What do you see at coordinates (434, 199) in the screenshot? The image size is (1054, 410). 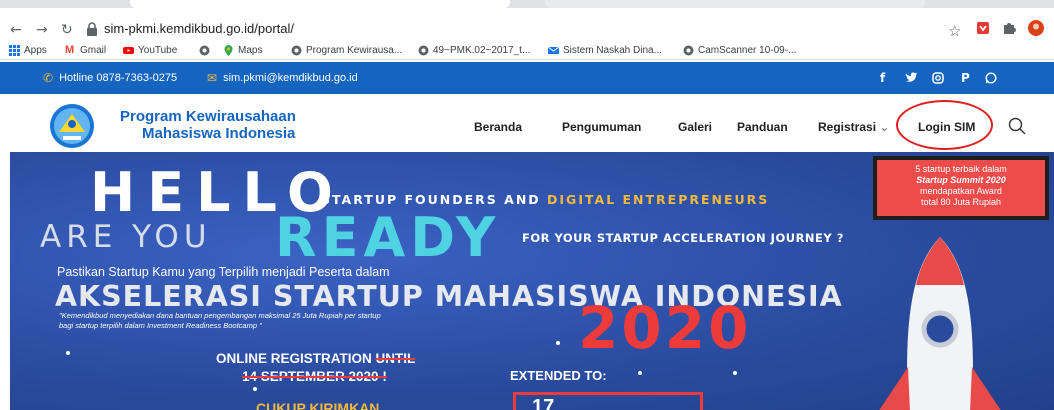 I see `tagline-part-a: STARTUP FOUNDERS AND` at bounding box center [434, 199].